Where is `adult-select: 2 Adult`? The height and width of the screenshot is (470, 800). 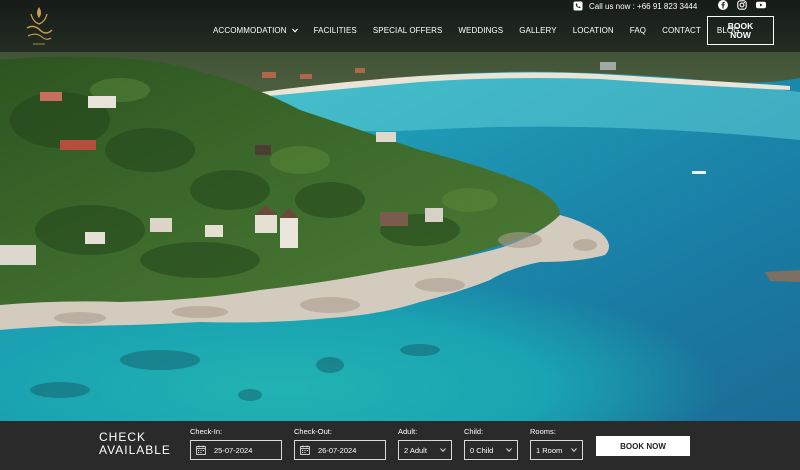 adult-select: 2 Adult is located at coordinates (425, 450).